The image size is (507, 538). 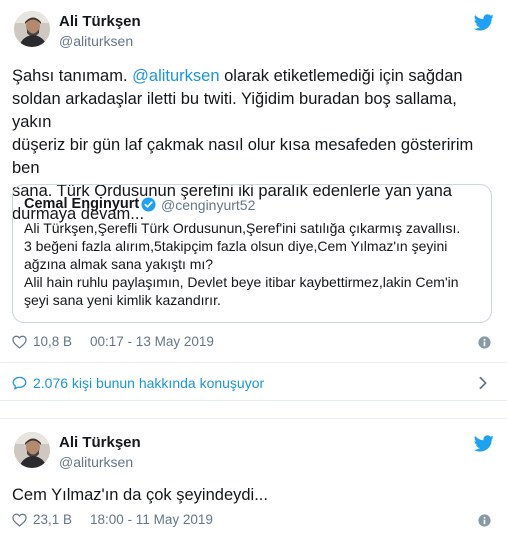 What do you see at coordinates (175, 76) in the screenshot?
I see `mention-link: @aliturksen` at bounding box center [175, 76].